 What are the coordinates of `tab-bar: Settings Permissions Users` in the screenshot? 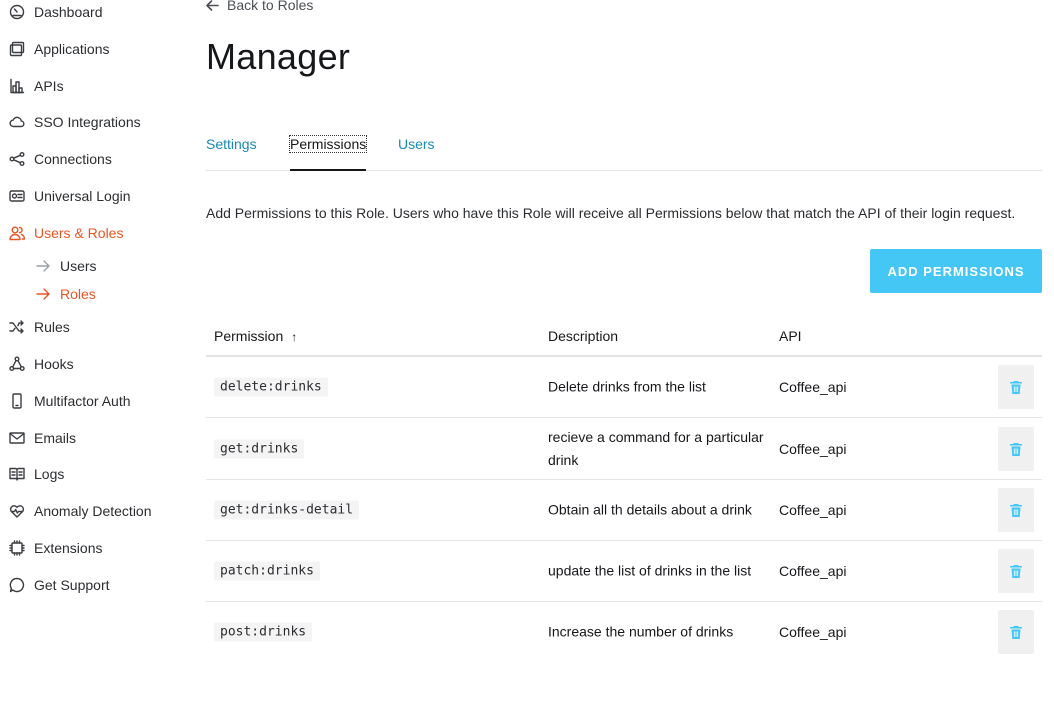 It's located at (624, 150).